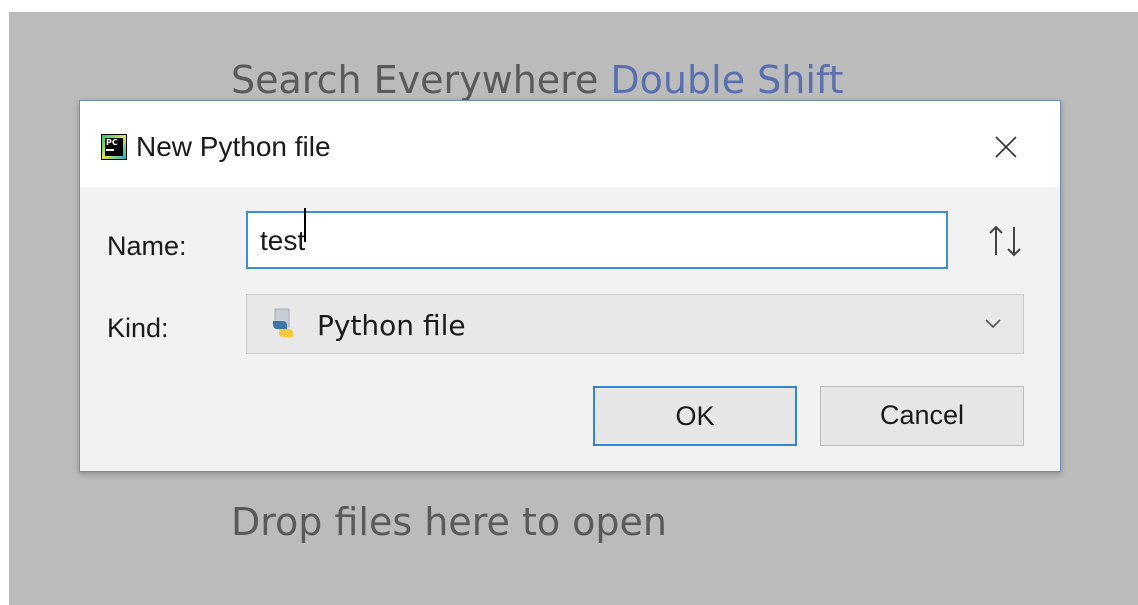  What do you see at coordinates (727, 80) in the screenshot?
I see `search-everywhere-shortcut: Double Shift` at bounding box center [727, 80].